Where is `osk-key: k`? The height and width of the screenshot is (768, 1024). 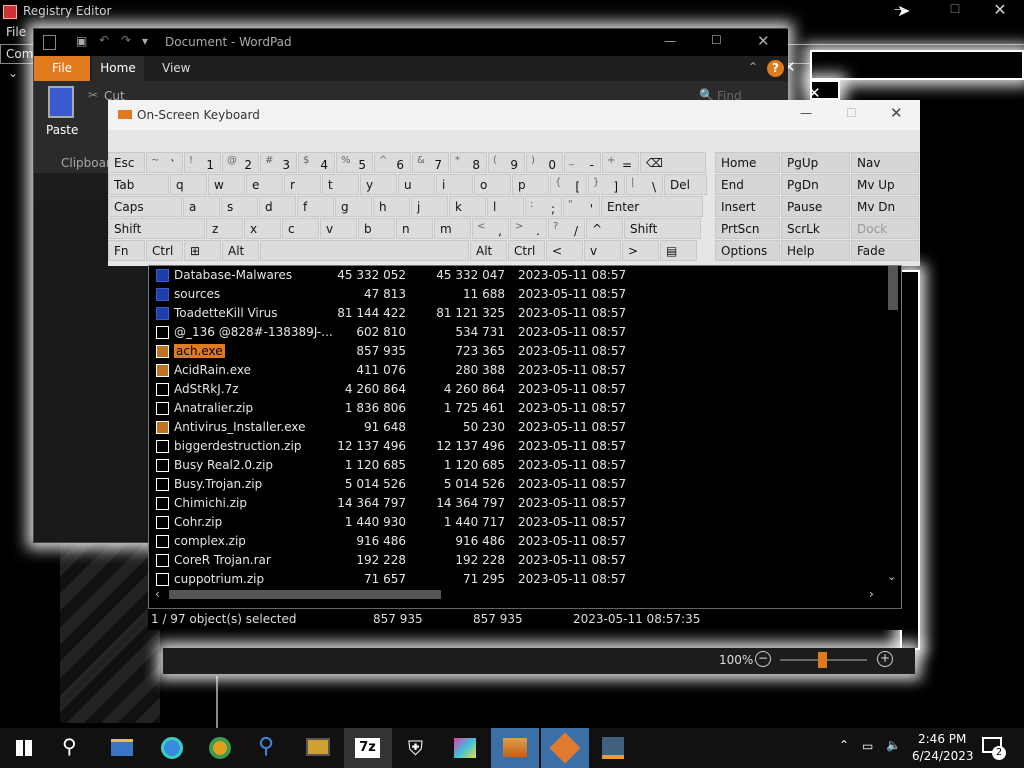 osk-key: k is located at coordinates (467, 206).